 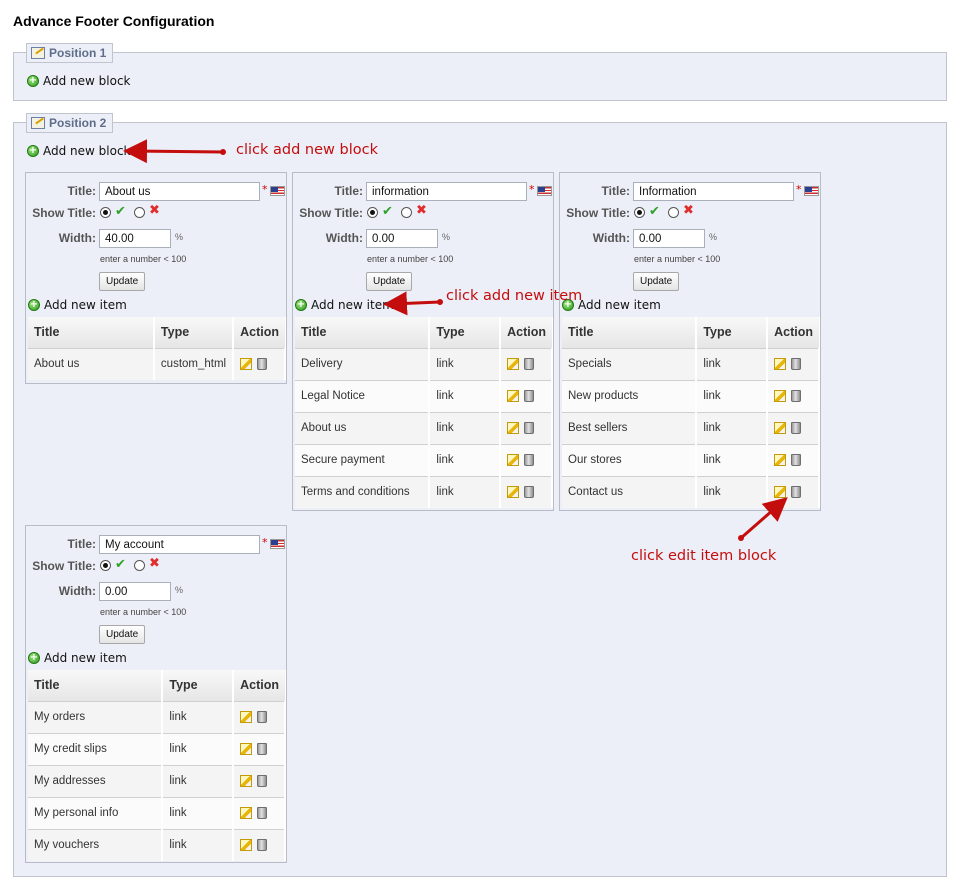 I want to click on page-title: Advance Footer Configuration, so click(x=114, y=21).